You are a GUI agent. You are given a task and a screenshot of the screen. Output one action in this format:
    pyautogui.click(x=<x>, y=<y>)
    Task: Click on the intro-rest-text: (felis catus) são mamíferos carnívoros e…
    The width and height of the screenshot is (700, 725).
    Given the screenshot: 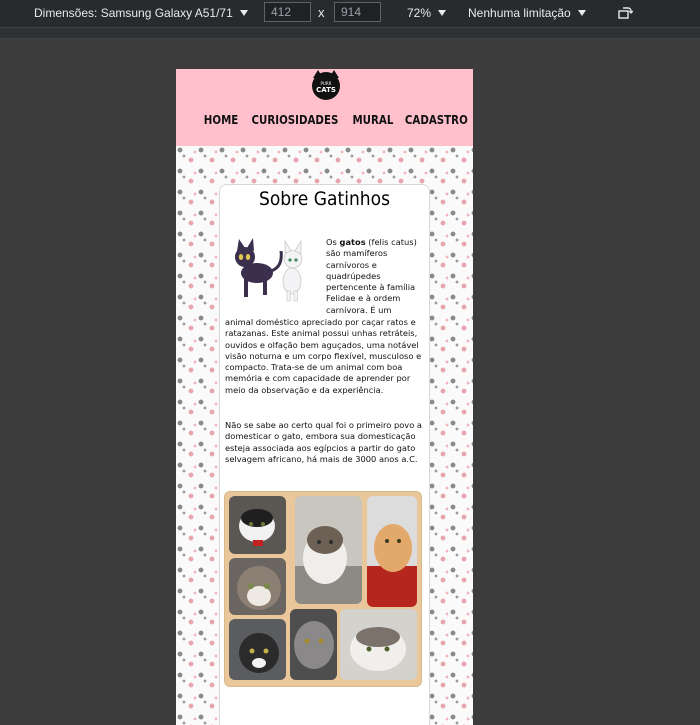 What is the action you would take?
    pyautogui.click(x=371, y=276)
    